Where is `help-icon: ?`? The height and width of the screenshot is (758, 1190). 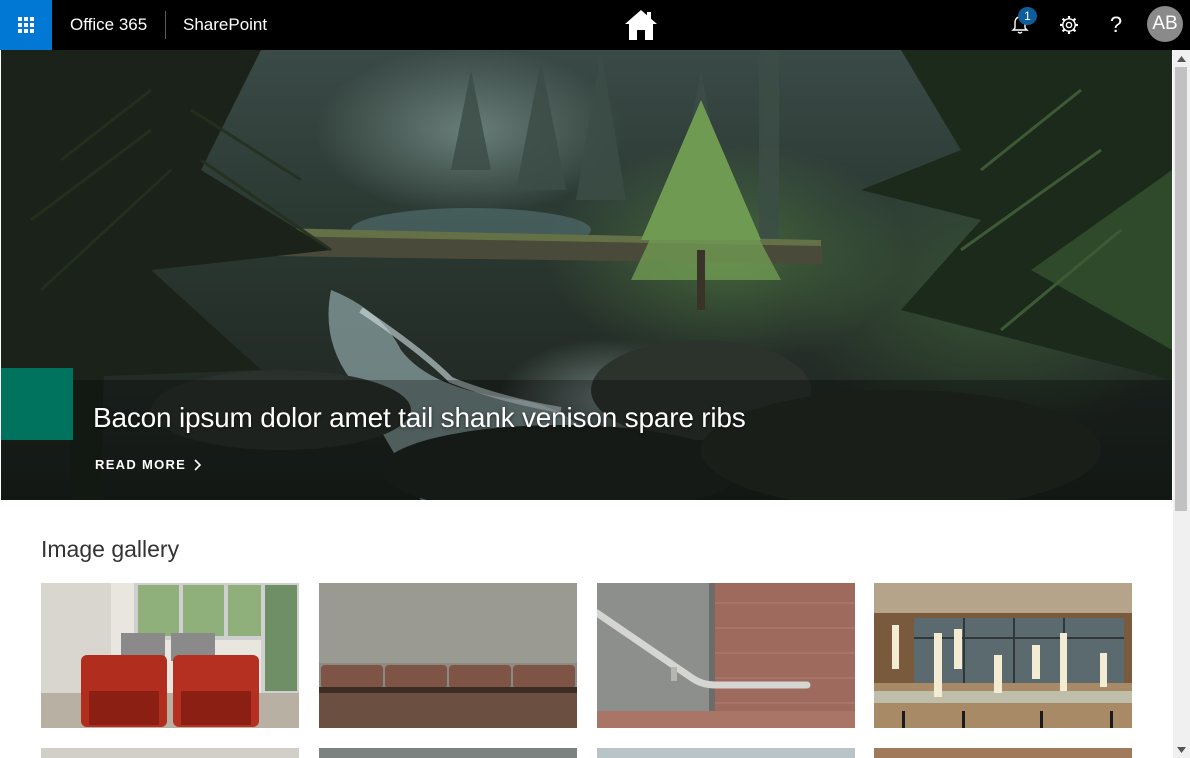 help-icon: ? is located at coordinates (1116, 24).